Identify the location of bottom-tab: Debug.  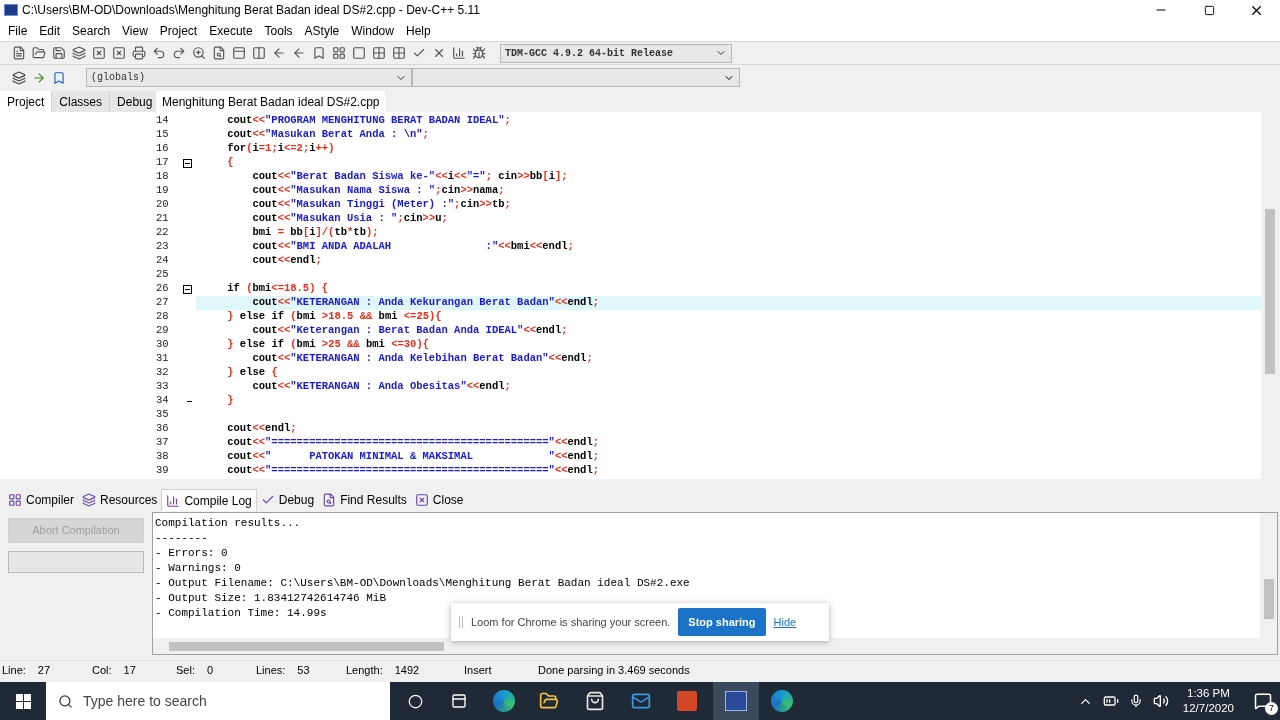
(287, 500).